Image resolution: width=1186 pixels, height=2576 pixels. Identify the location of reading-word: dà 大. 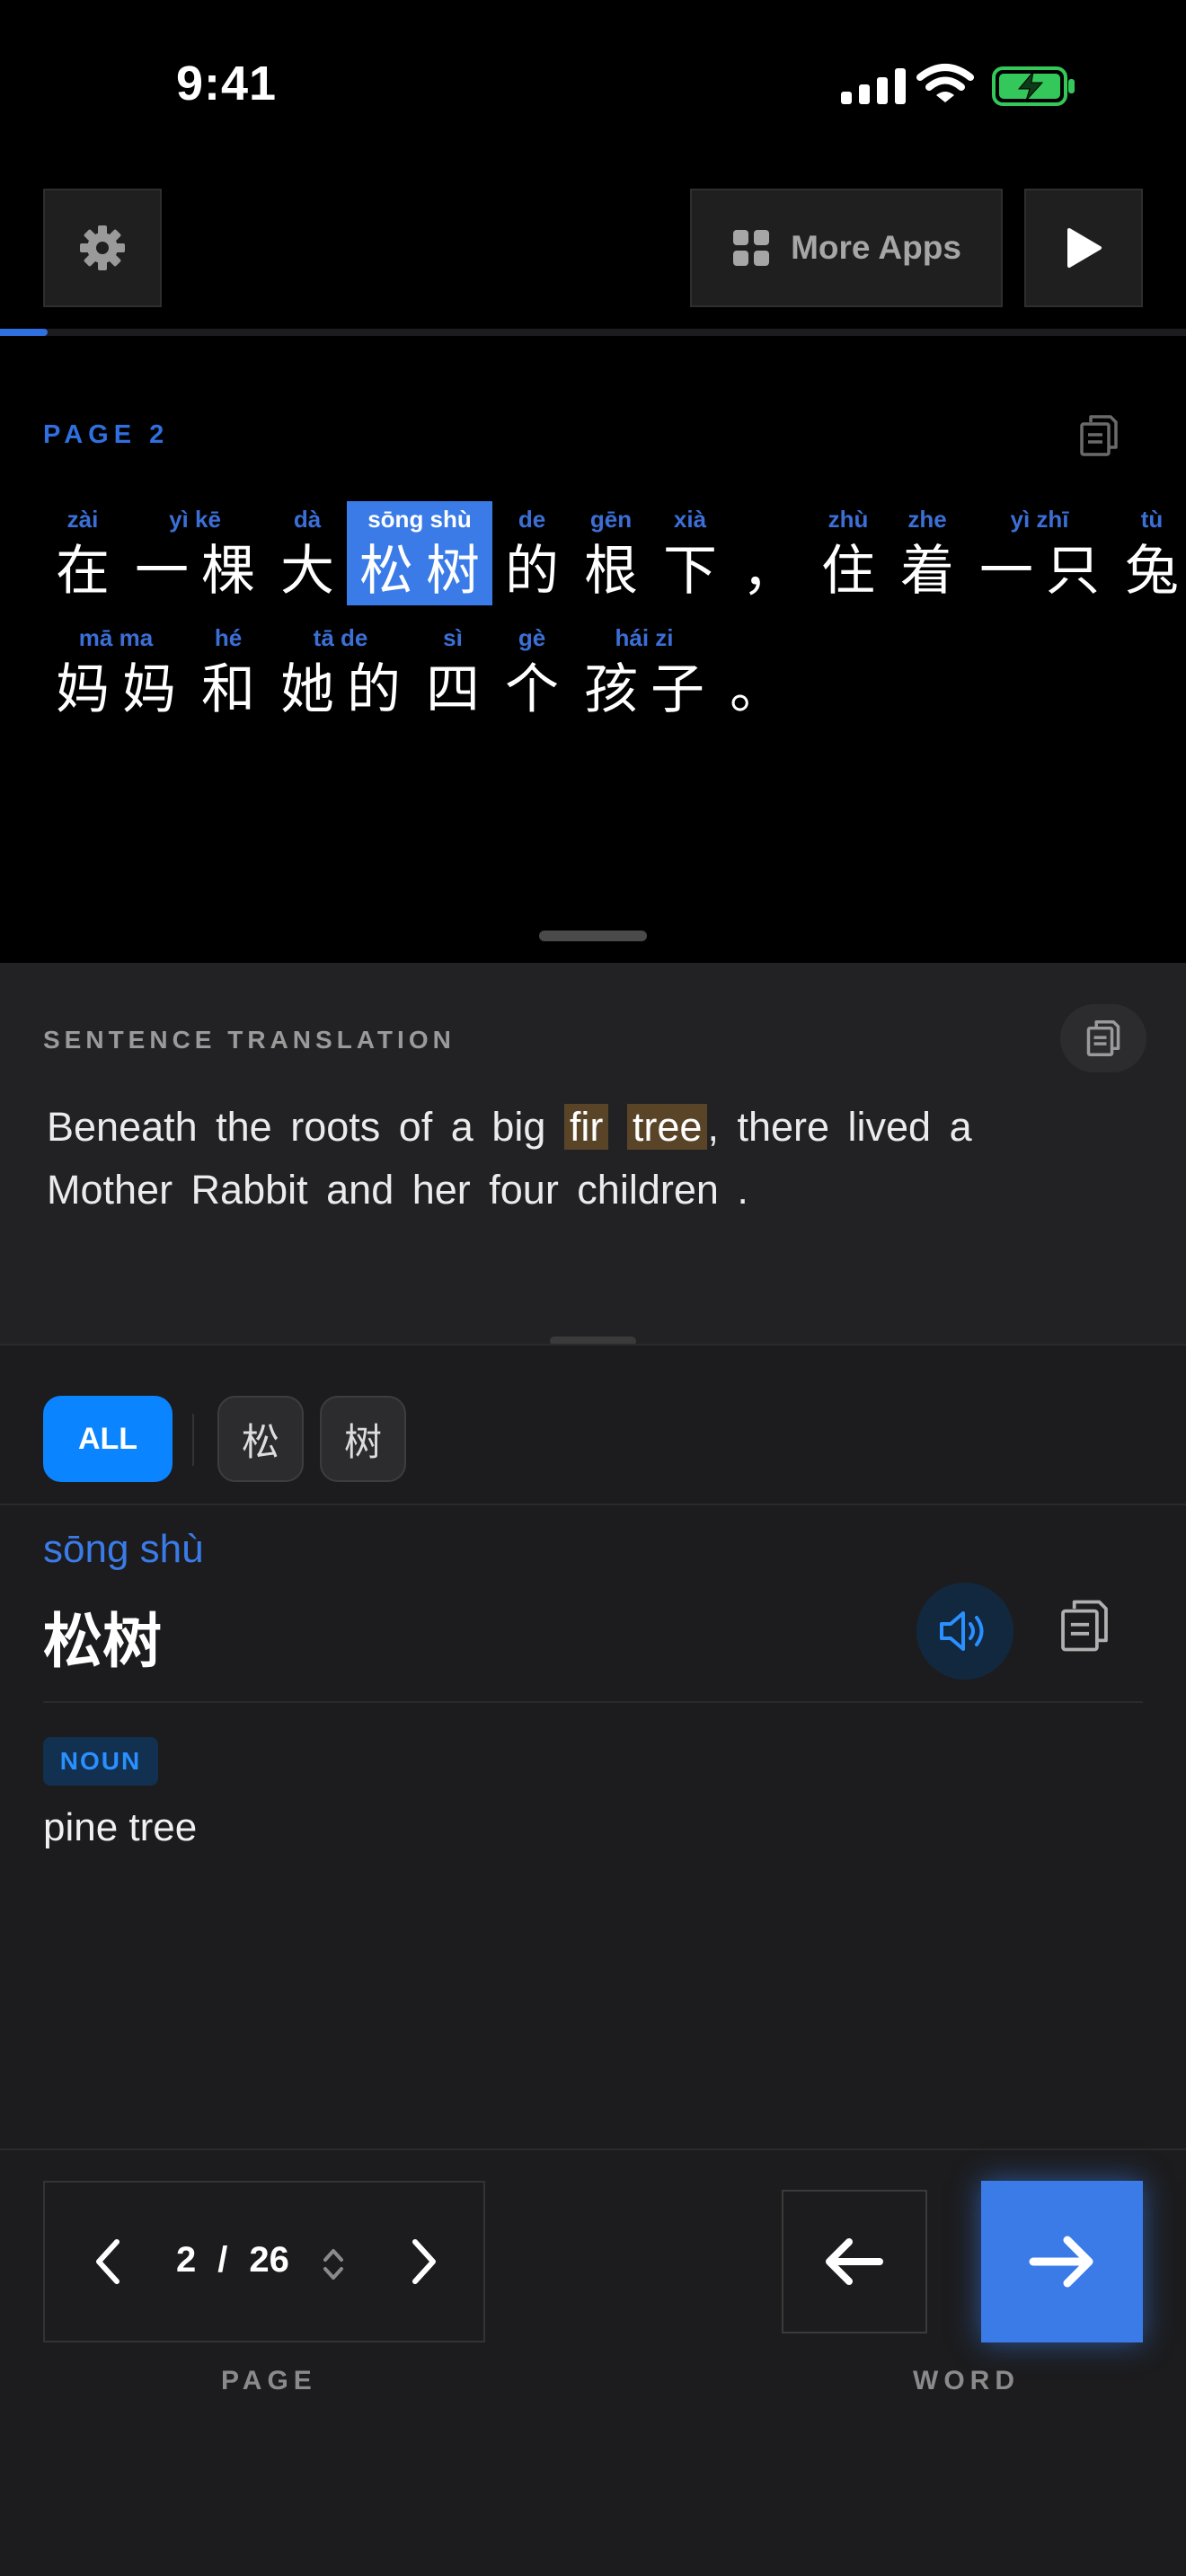
(307, 553).